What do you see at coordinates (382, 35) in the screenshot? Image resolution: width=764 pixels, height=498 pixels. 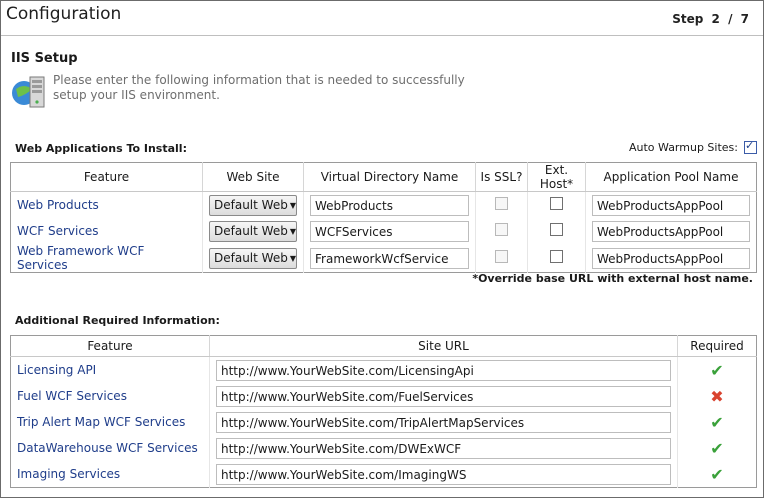 I see `header-divider` at bounding box center [382, 35].